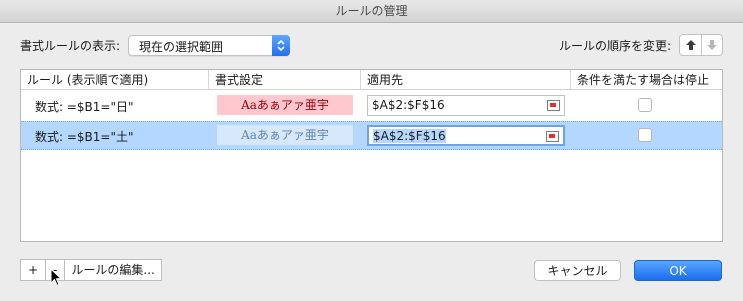 Image resolution: width=743 pixels, height=301 pixels. I want to click on arrow-up-icon, so click(690, 45).